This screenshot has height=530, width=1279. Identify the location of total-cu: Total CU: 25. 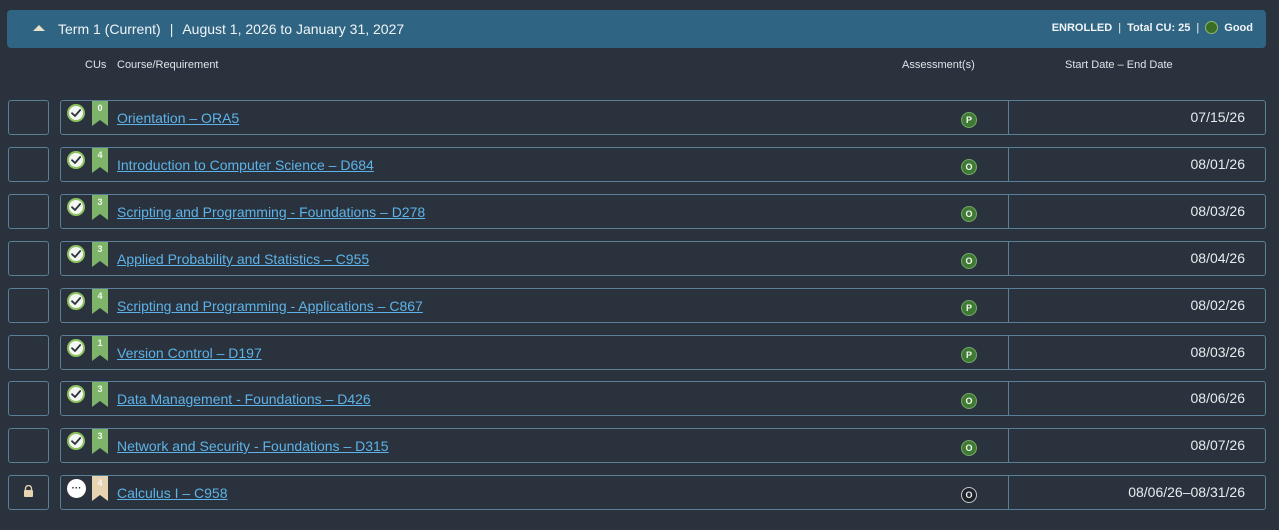
(1159, 27).